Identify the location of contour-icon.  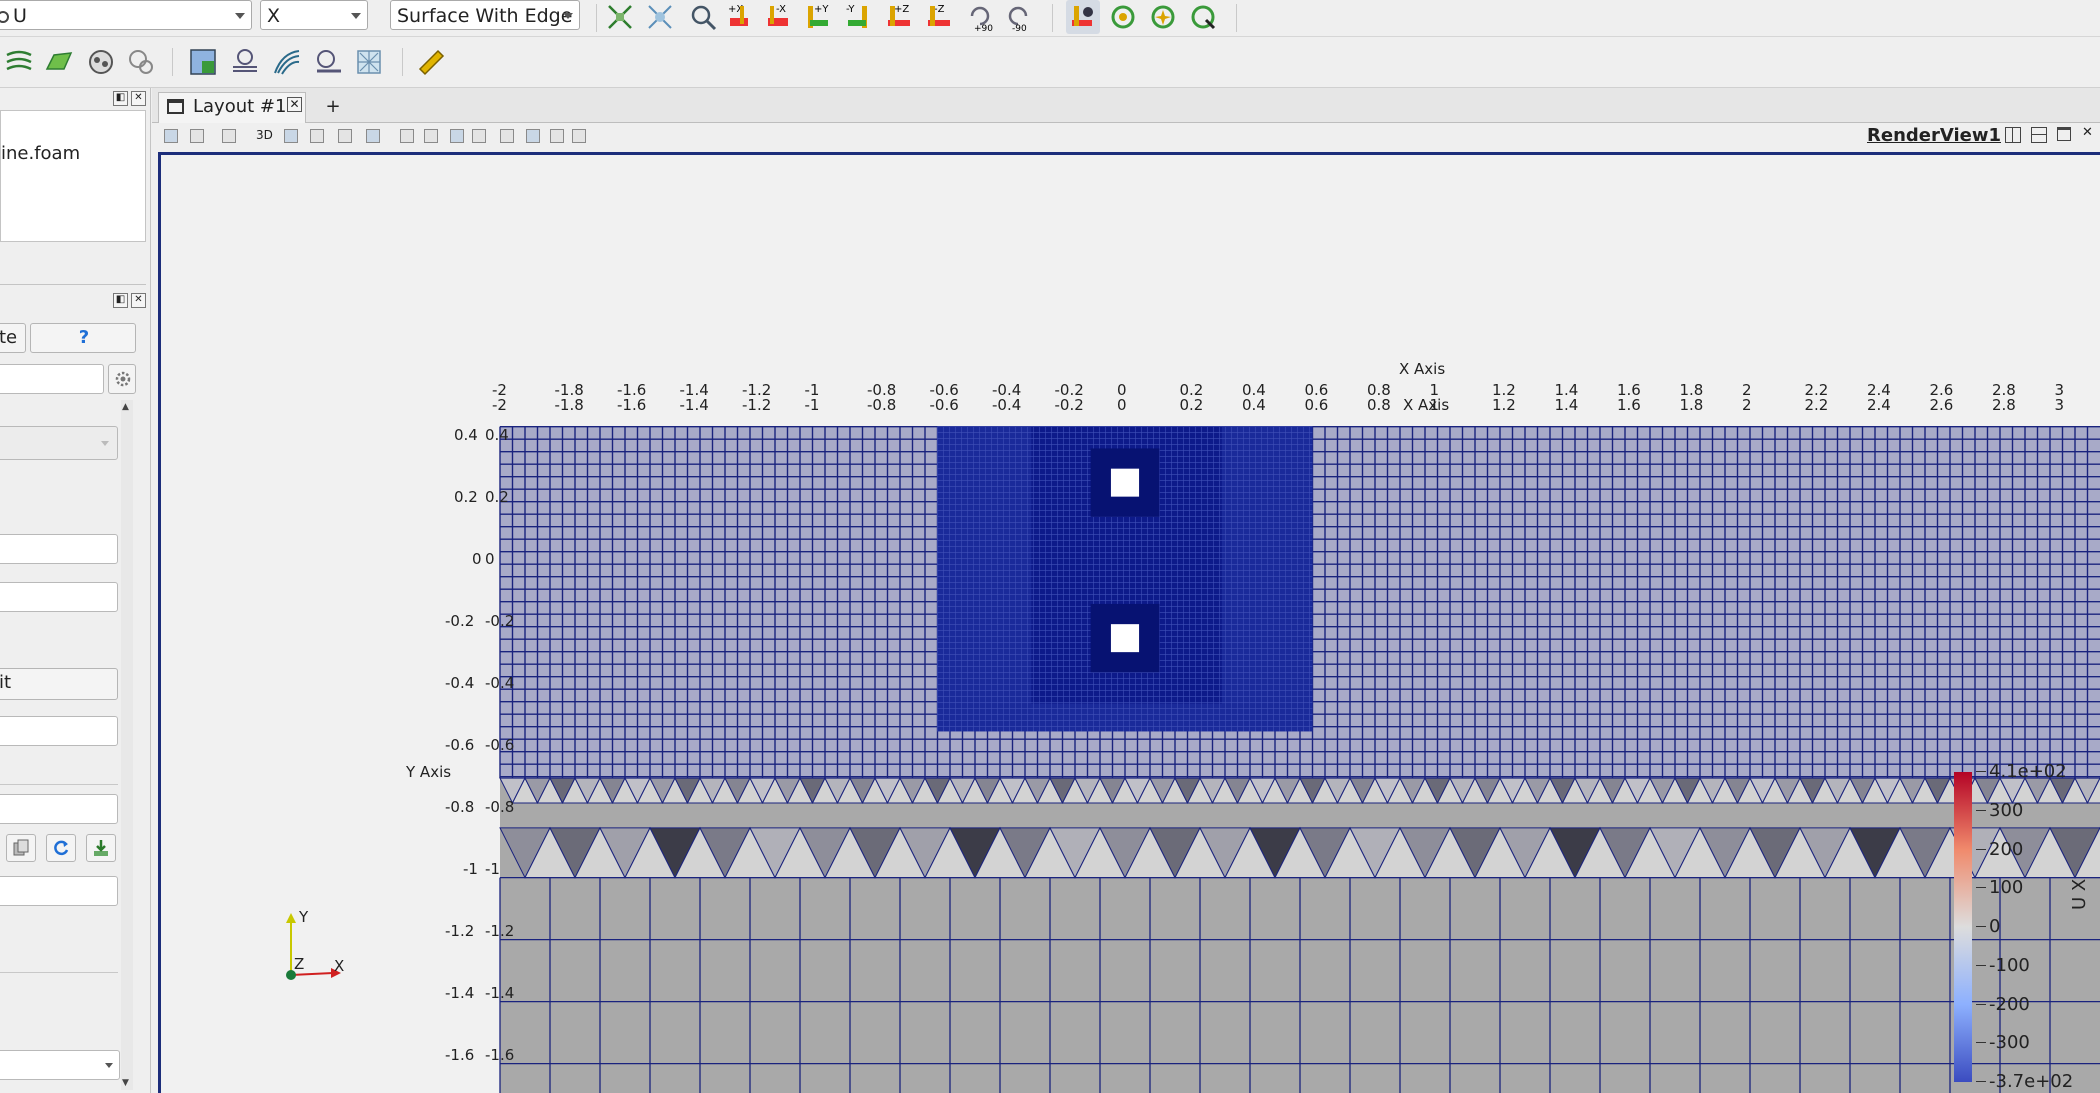
(19, 60).